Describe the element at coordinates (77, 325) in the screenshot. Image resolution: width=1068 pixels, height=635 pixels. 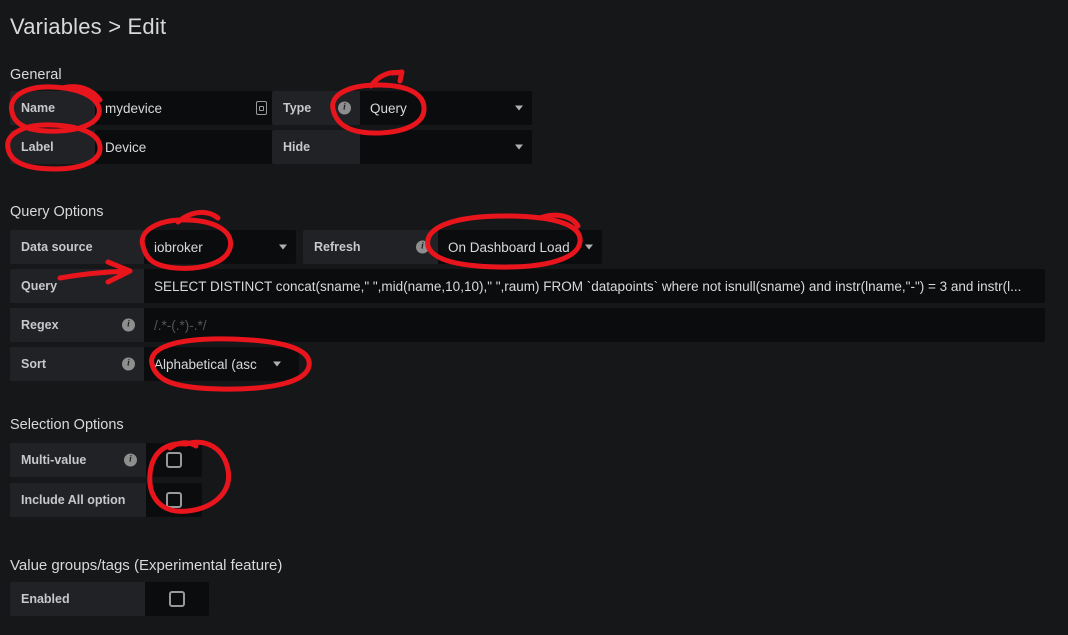
I see `regex-label: Regex i` at that location.